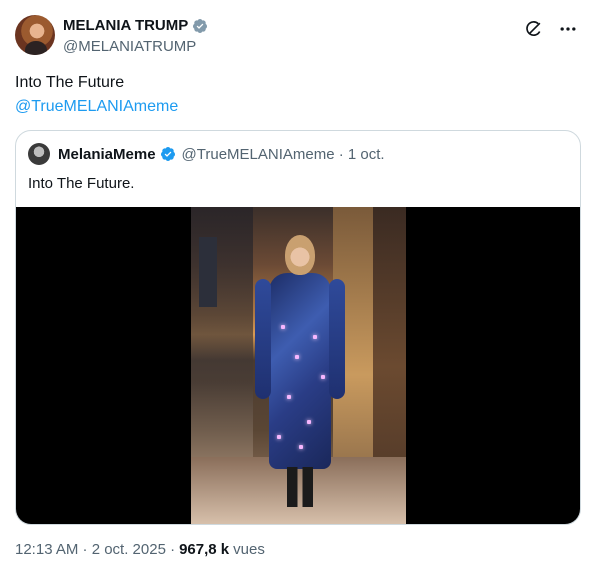  Describe the element at coordinates (249, 549) in the screenshot. I see `views-label: vues` at that location.